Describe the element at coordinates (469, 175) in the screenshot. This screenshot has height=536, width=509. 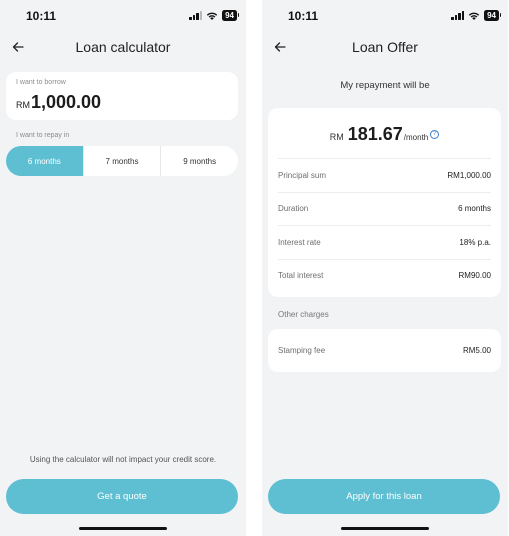
I see `detail-value: RM1,000.00` at that location.